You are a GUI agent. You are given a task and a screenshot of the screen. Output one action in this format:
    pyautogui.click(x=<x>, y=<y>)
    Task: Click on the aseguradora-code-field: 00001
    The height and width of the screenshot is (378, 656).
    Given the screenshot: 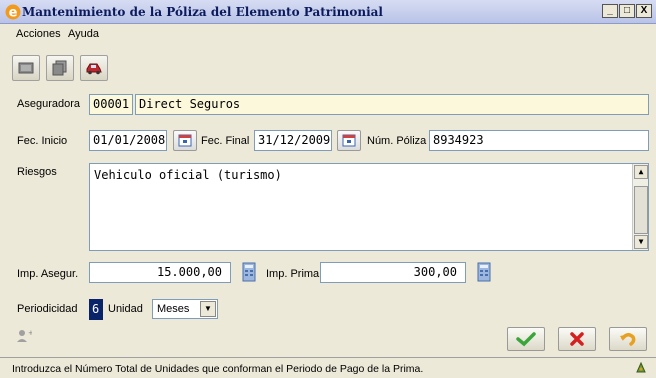 What is the action you would take?
    pyautogui.click(x=111, y=104)
    